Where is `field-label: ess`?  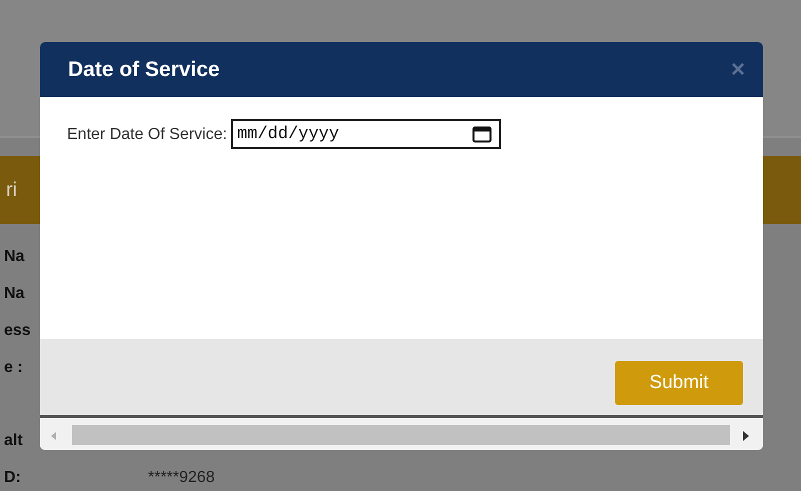
field-label: ess is located at coordinates (18, 331).